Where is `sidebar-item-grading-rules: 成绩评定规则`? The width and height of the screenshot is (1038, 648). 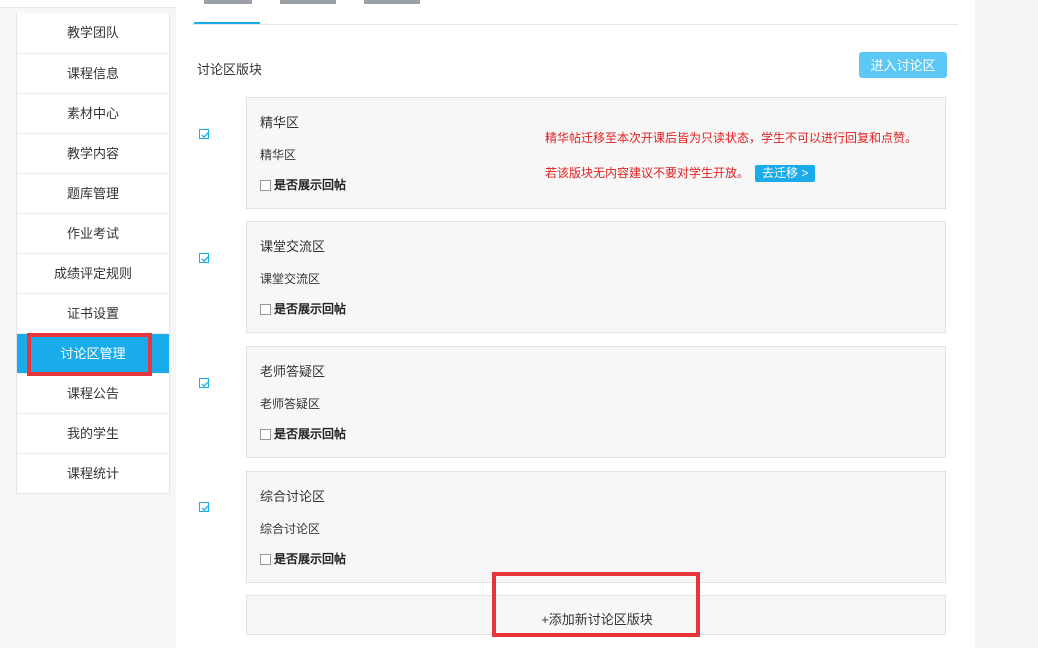 sidebar-item-grading-rules: 成绩评定规则 is located at coordinates (93, 273).